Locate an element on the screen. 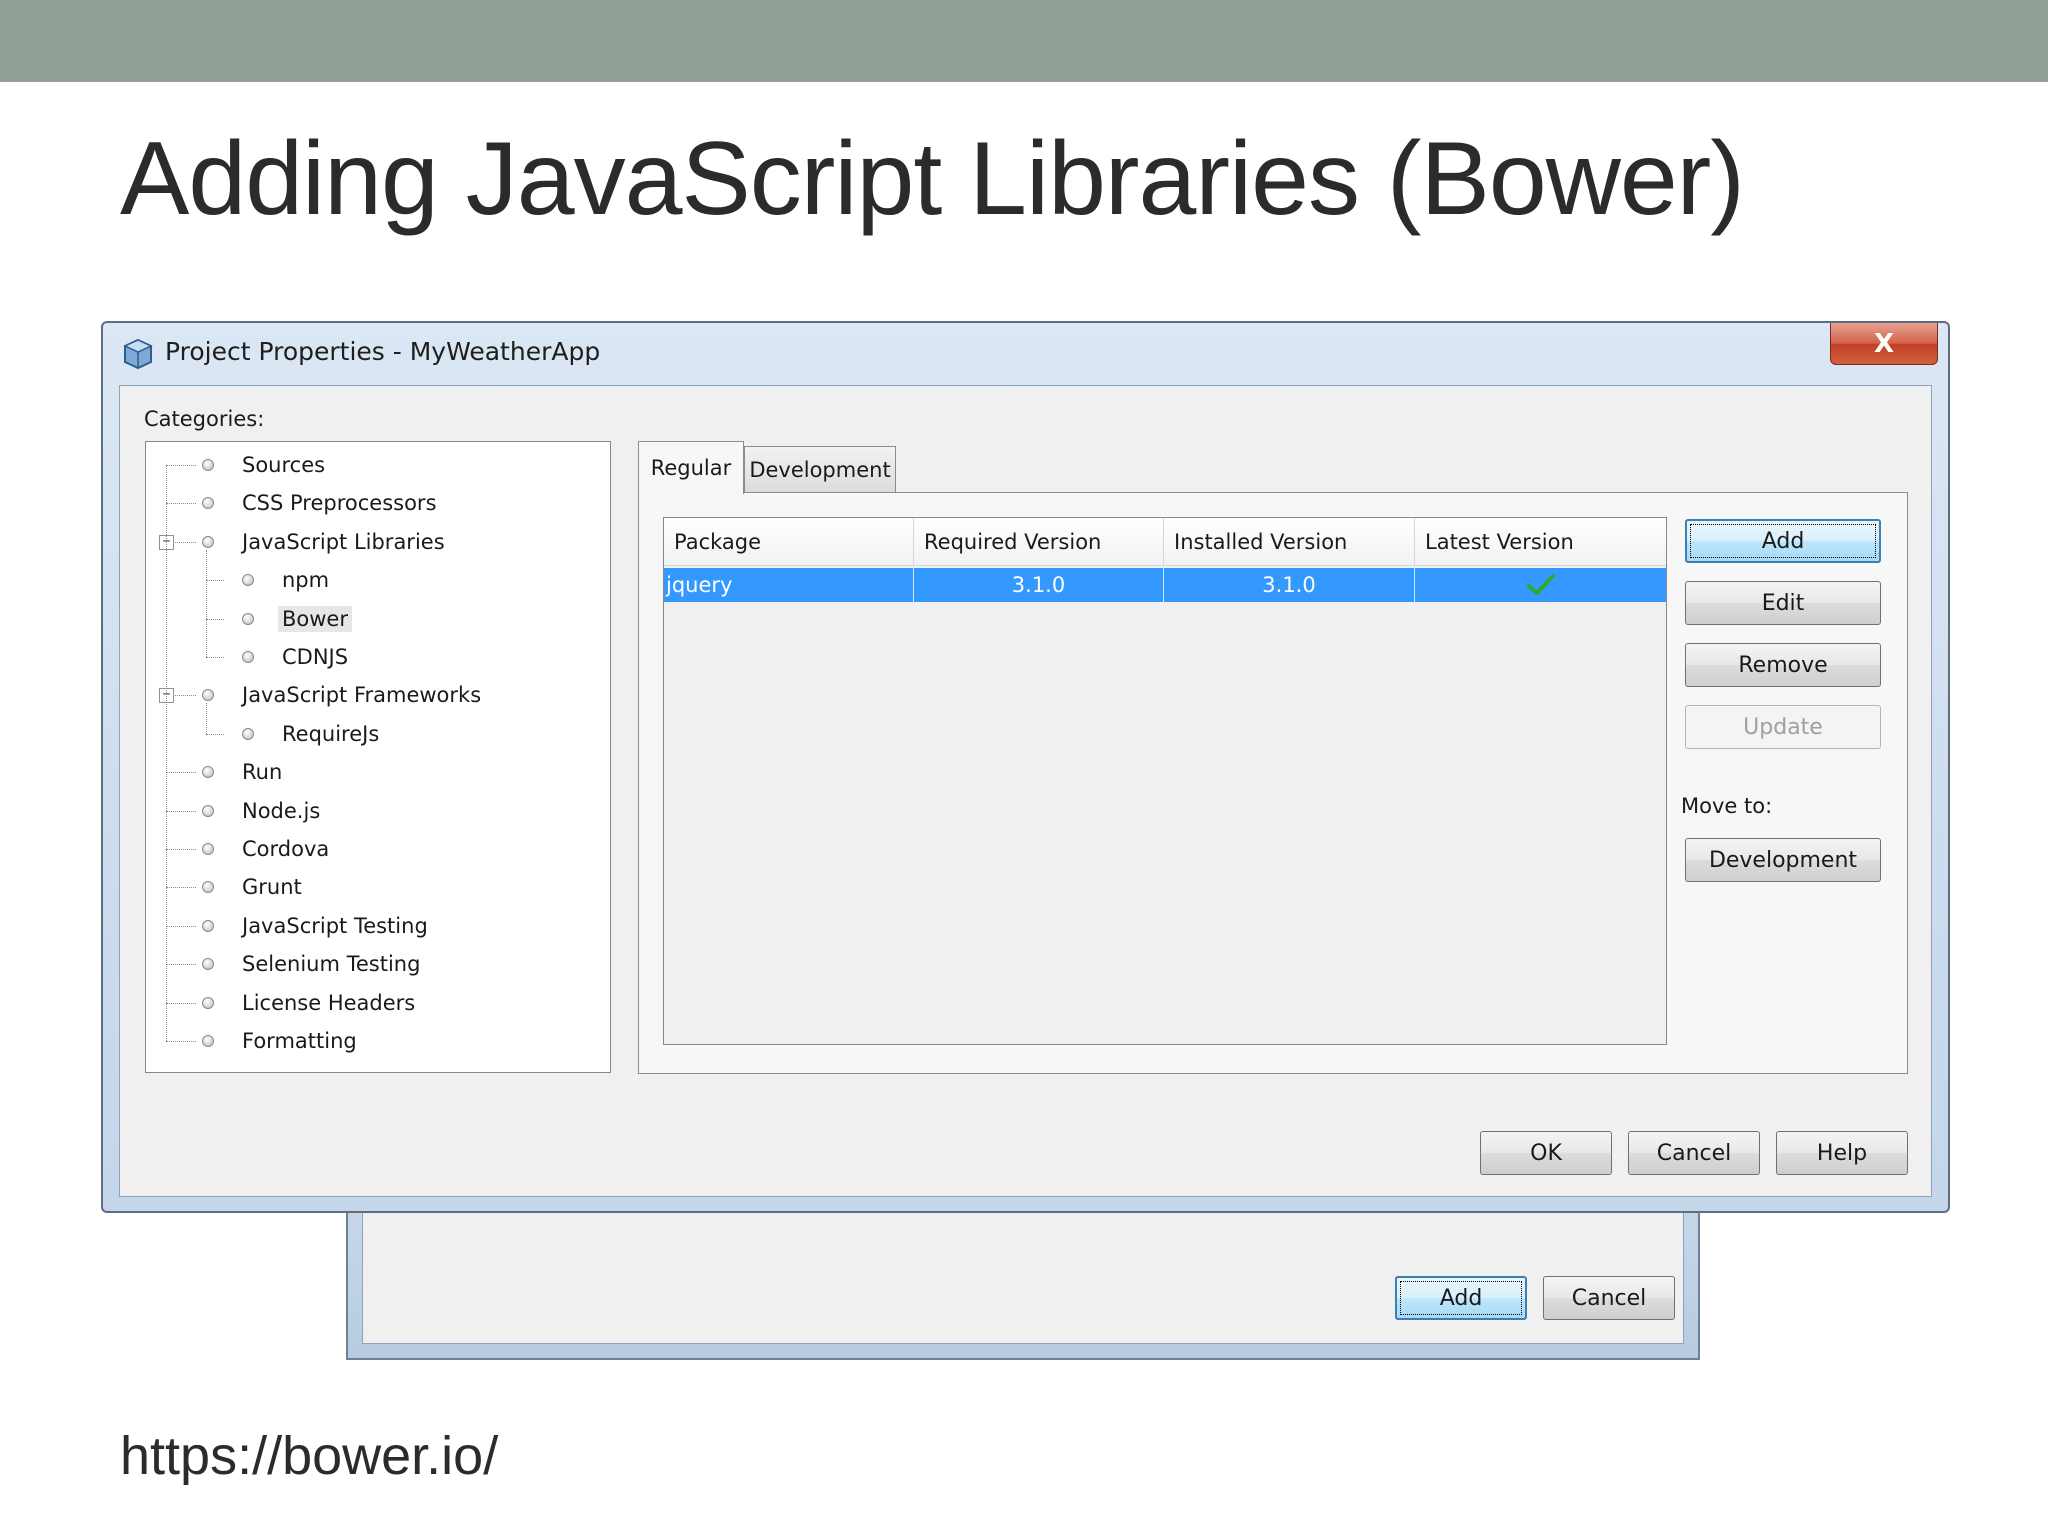 This screenshot has width=2048, height=1536. slide-top-bar is located at coordinates (1024, 41).